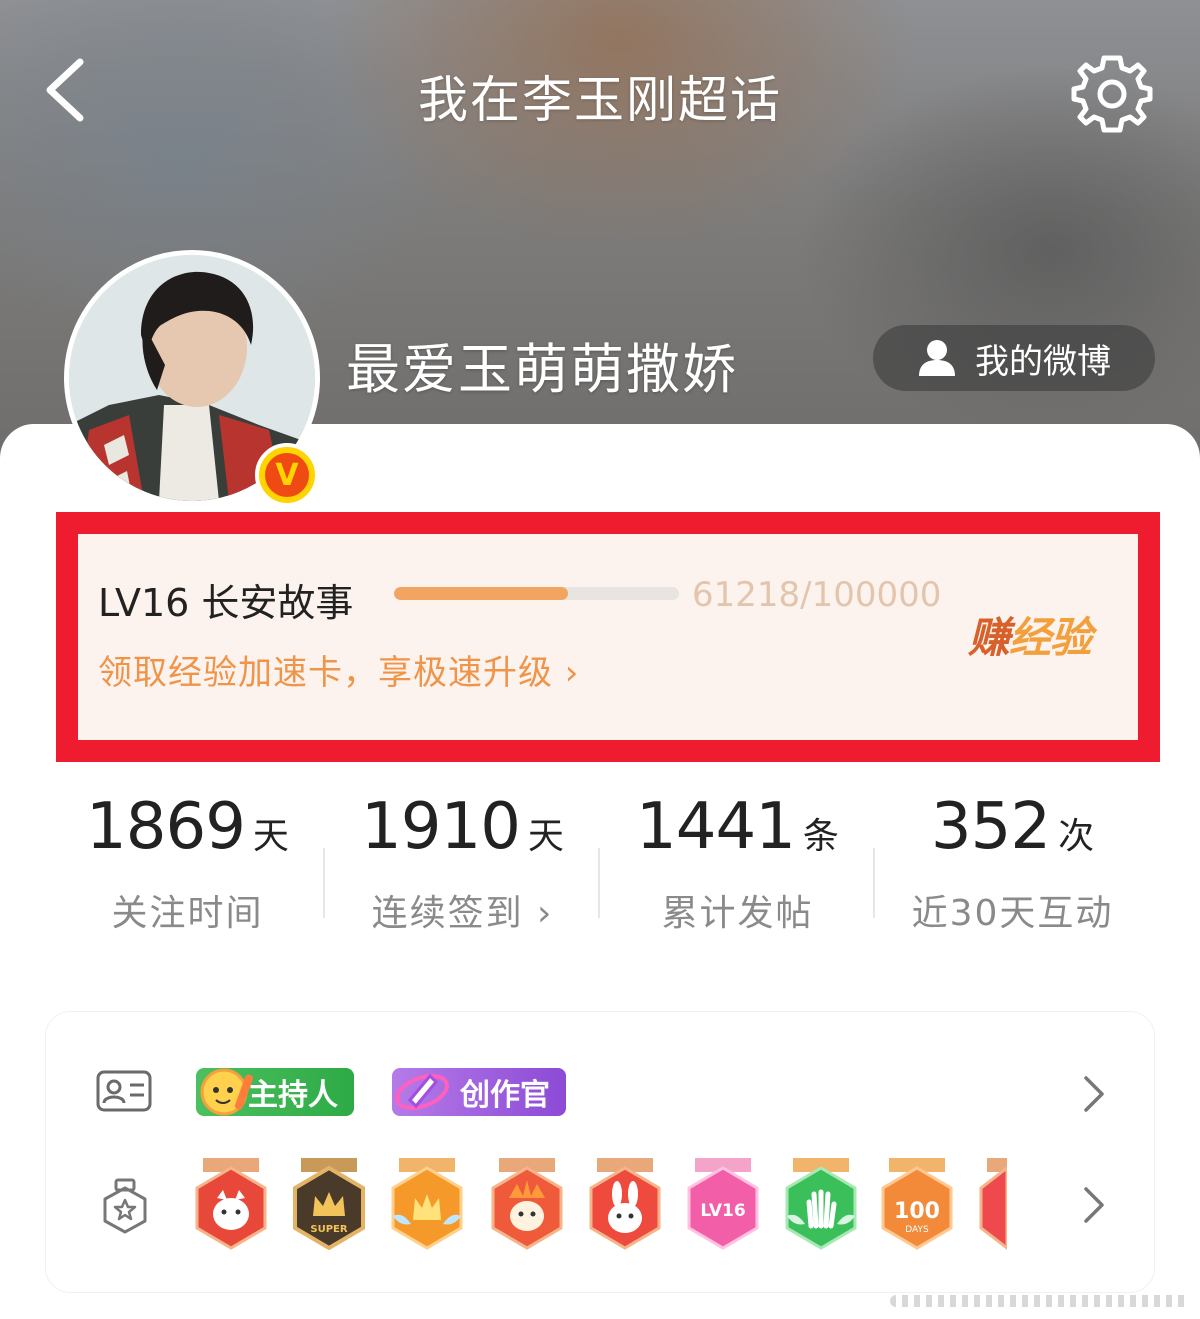 The width and height of the screenshot is (1200, 1319). Describe the element at coordinates (226, 603) in the screenshot. I see `level-label: LV16 长安故事` at that location.